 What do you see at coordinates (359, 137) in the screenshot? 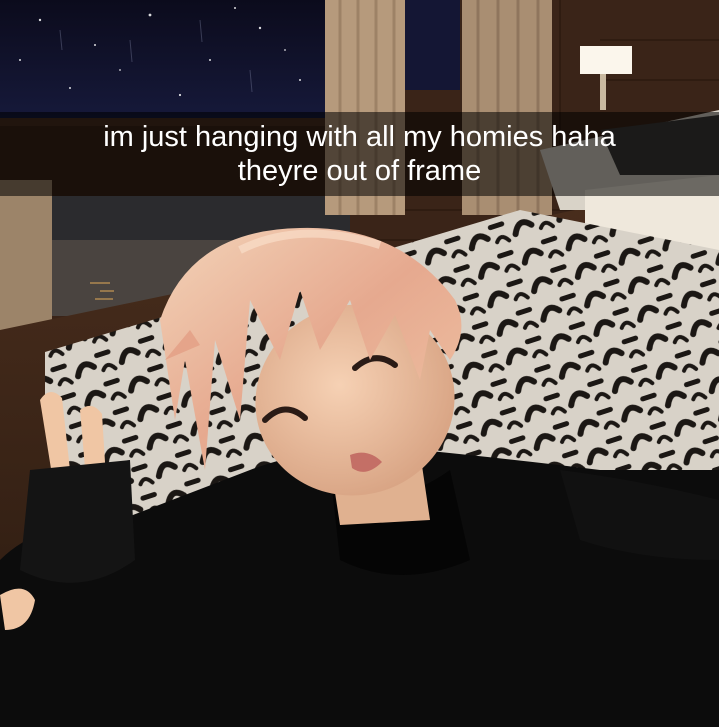
I see `caption-line-1: im just hanging with all my homies haha` at bounding box center [359, 137].